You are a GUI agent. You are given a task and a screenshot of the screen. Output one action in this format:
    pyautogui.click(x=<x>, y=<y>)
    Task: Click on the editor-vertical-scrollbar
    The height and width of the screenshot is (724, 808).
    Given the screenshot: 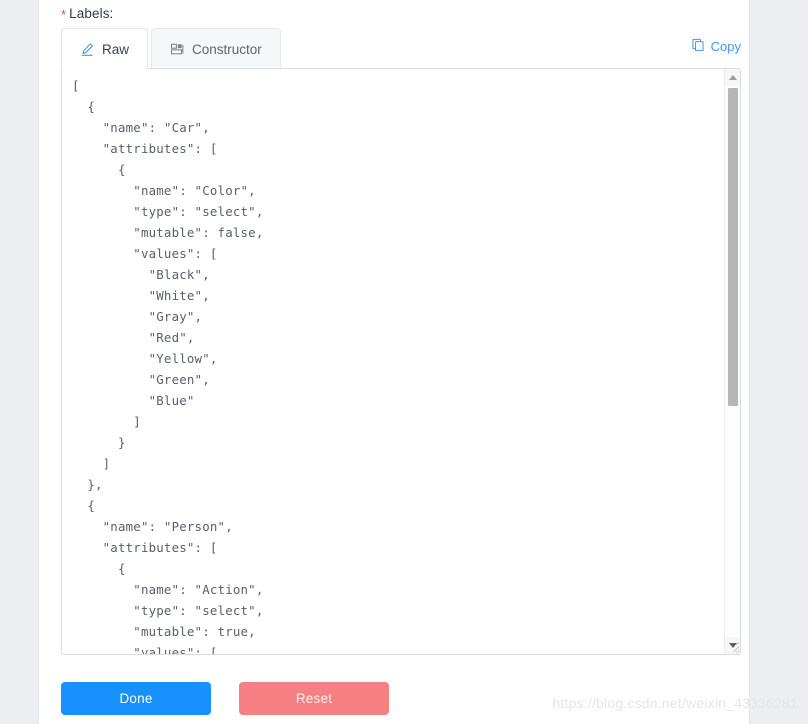 What is the action you would take?
    pyautogui.click(x=732, y=361)
    